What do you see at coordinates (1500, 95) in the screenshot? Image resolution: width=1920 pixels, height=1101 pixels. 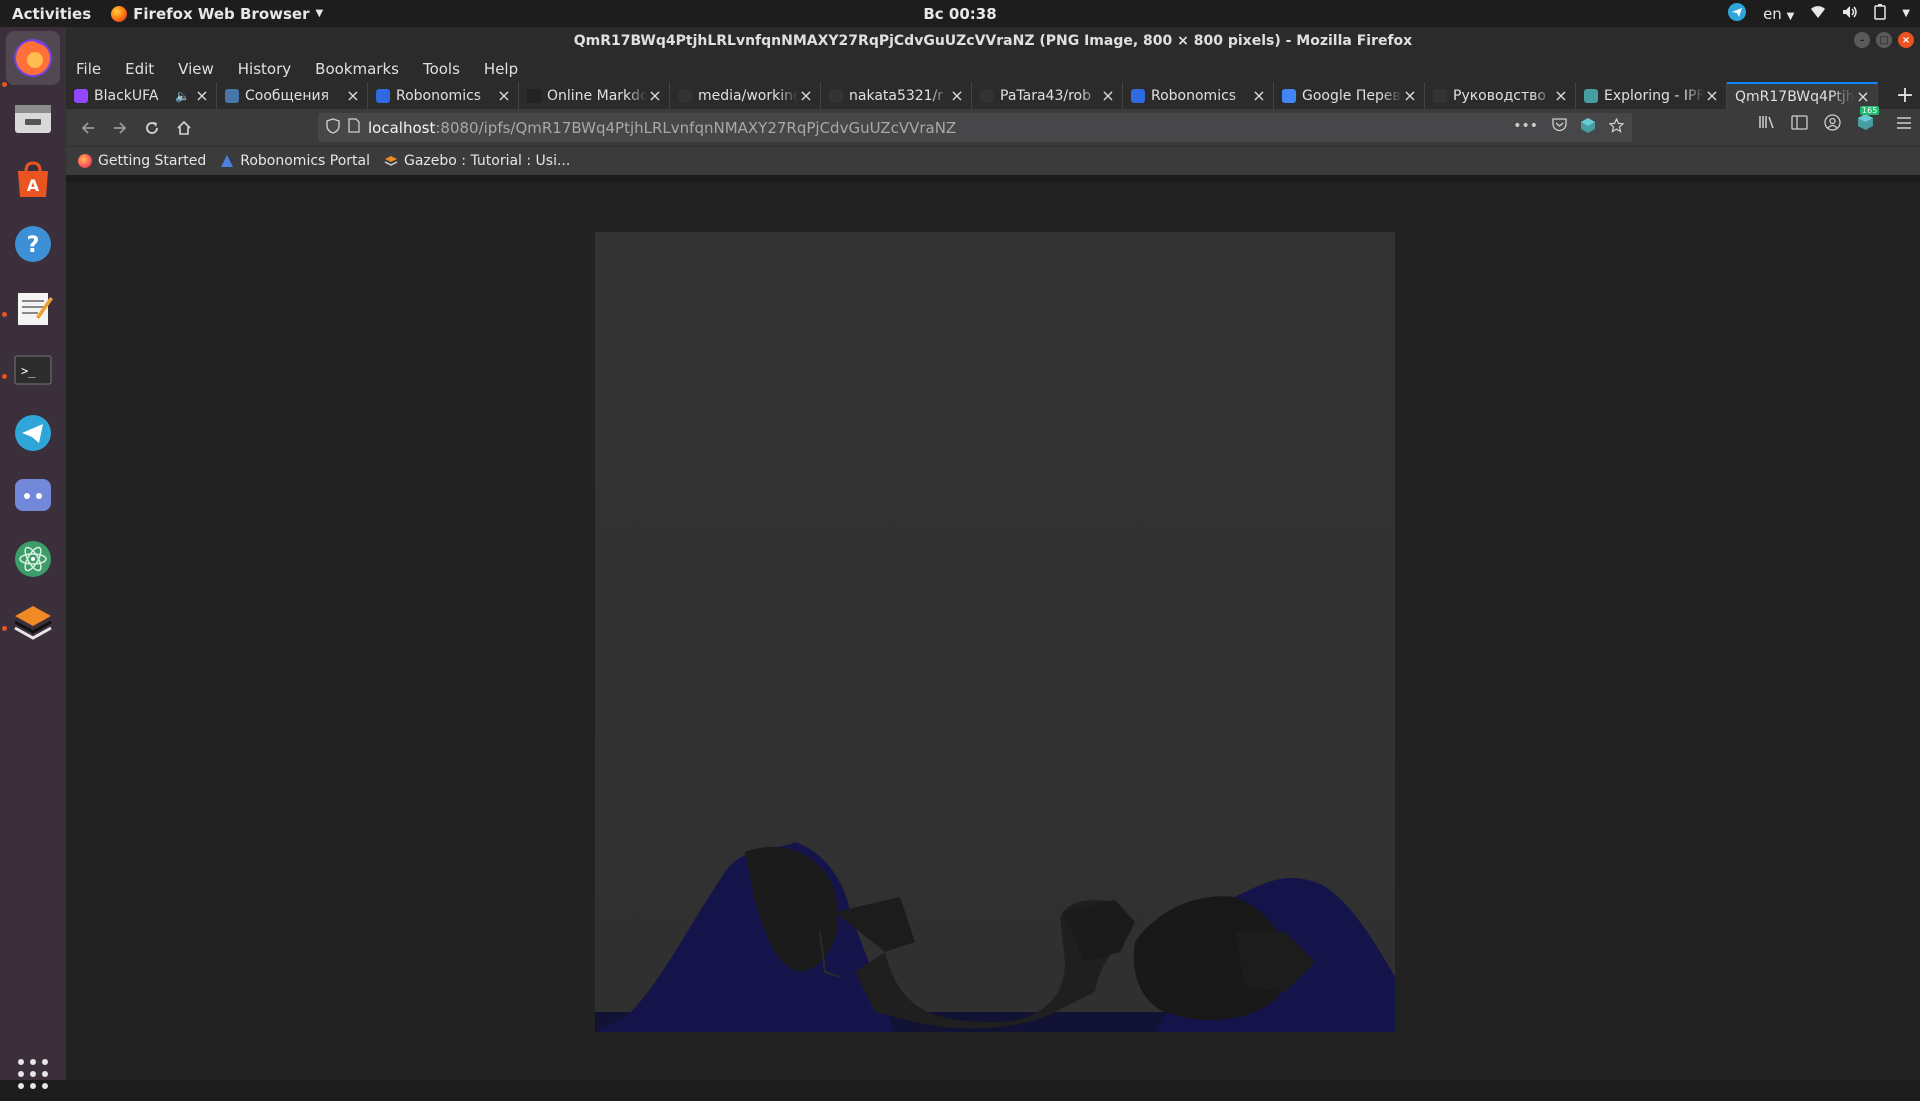 I see `tab-10: Руководство ×` at bounding box center [1500, 95].